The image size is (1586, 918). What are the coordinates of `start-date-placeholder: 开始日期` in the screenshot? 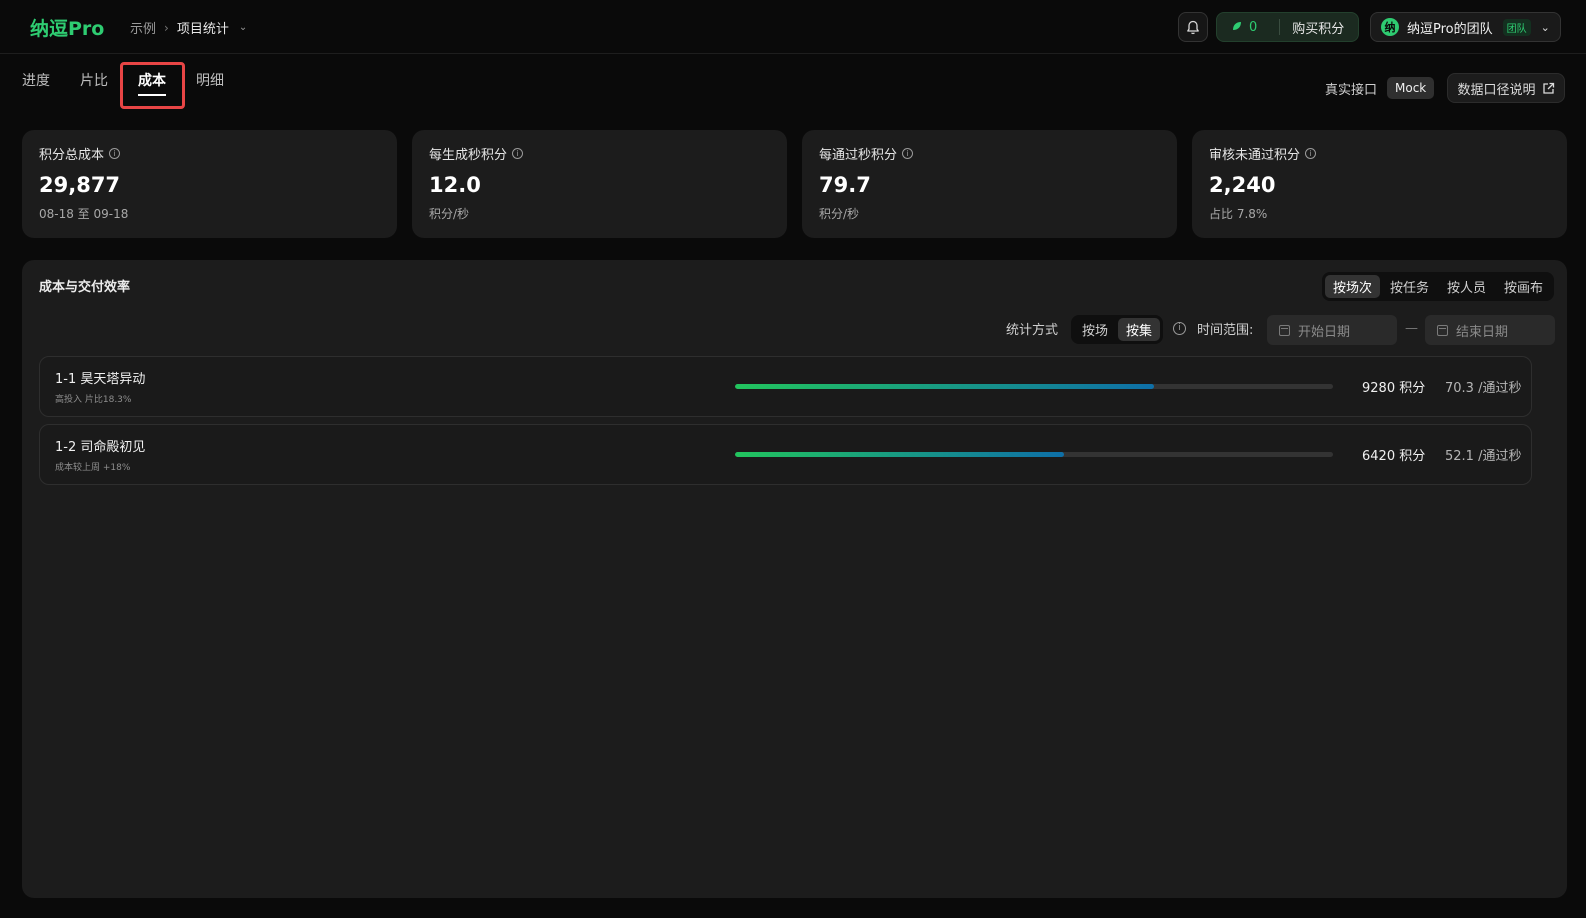 It's located at (1324, 332).